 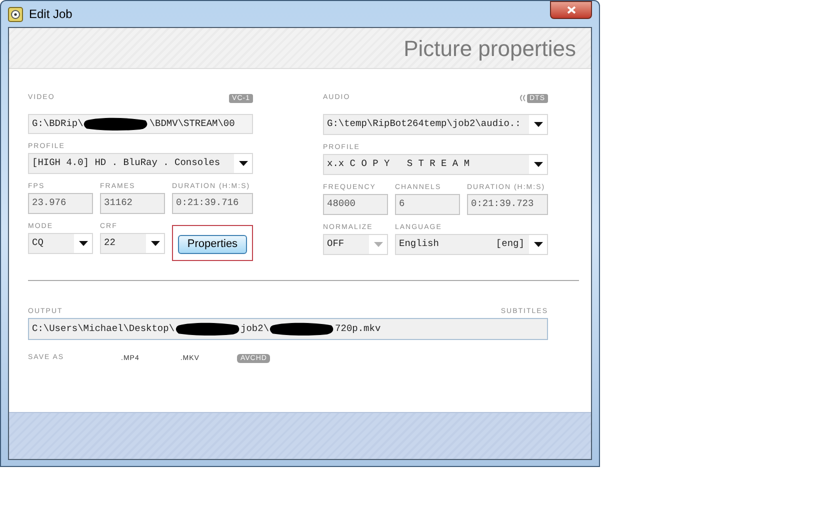 What do you see at coordinates (58, 123) in the screenshot?
I see `path-text: G:\BDRip\` at bounding box center [58, 123].